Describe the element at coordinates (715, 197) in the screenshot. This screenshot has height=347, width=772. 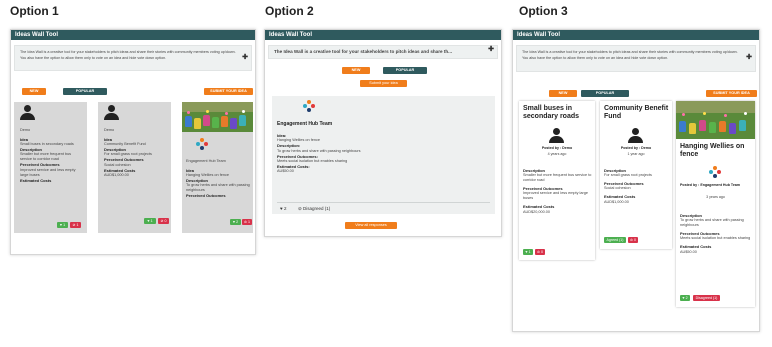
I see `post-age: 3 years ago` at that location.